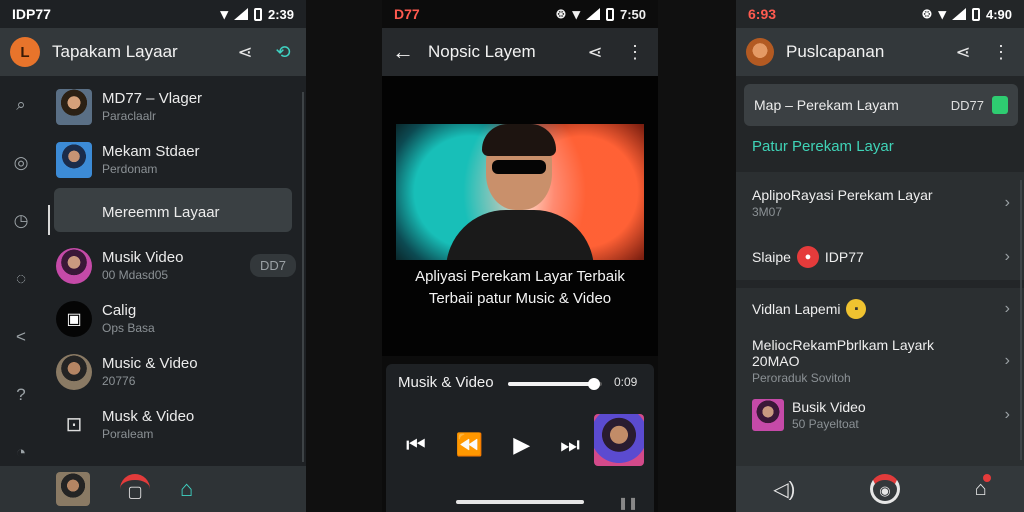 This screenshot has width=1024, height=512. What do you see at coordinates (283, 52) in the screenshot?
I see `sync-icon: ⟲` at bounding box center [283, 52].